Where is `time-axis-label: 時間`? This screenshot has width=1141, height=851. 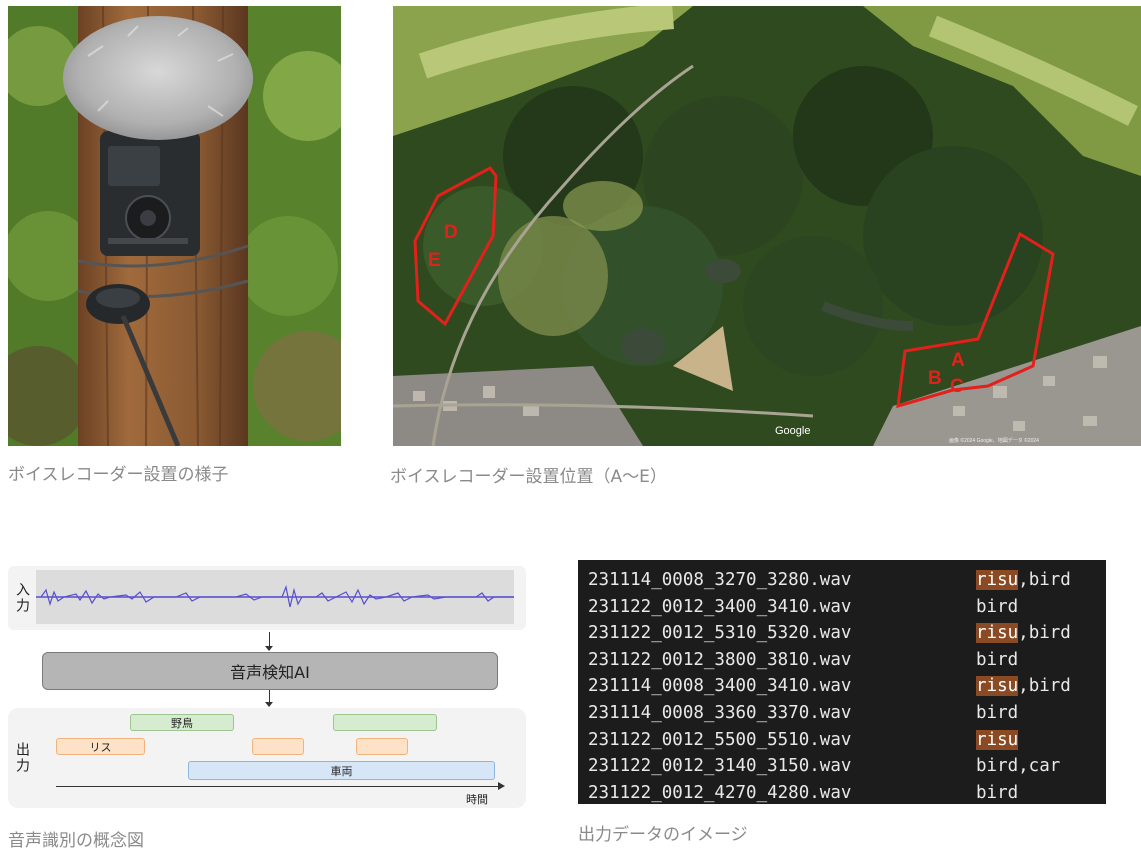
time-axis-label: 時間 is located at coordinates (477, 799).